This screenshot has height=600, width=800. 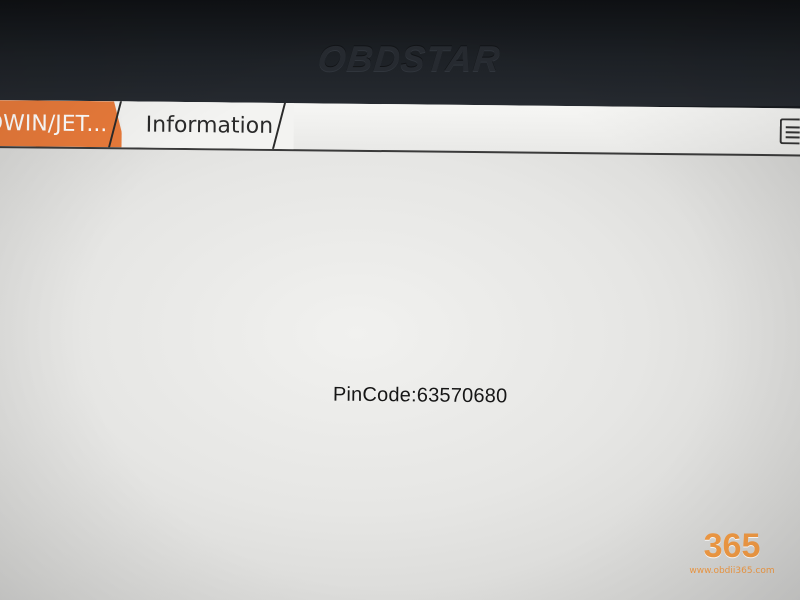 What do you see at coordinates (400, 128) in the screenshot?
I see `tab-bar: OWIN/JET... Information` at bounding box center [400, 128].